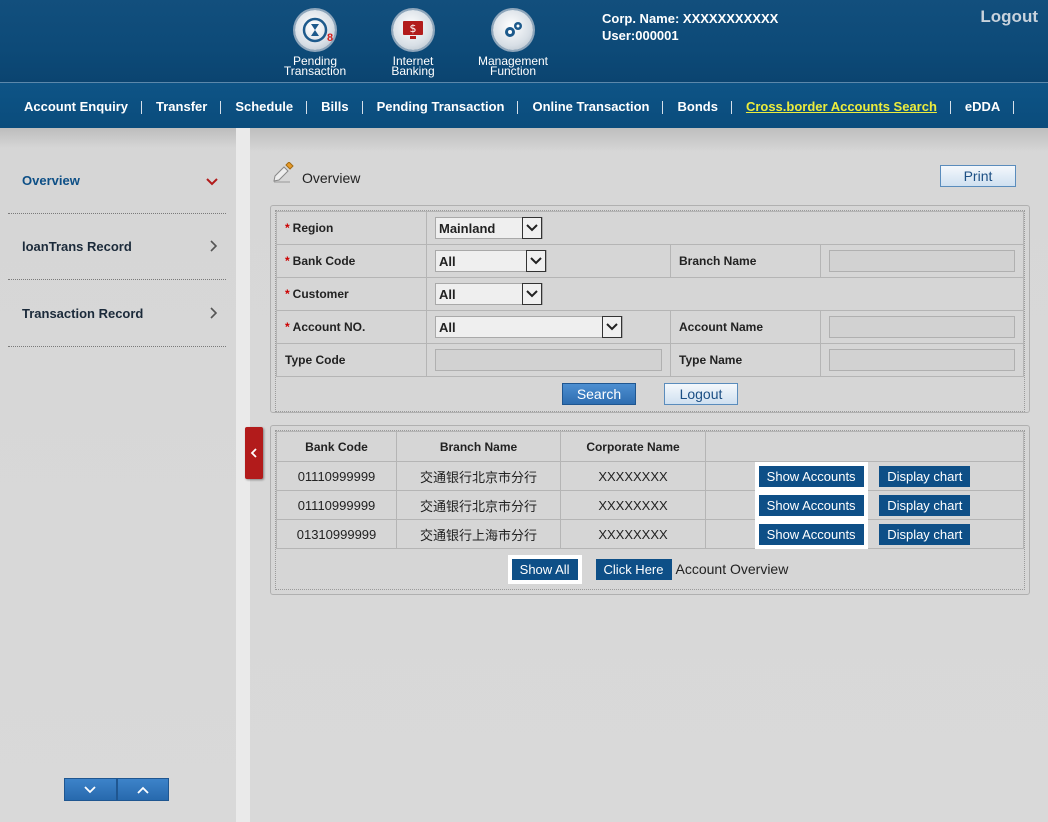 Image resolution: width=1048 pixels, height=822 pixels. Describe the element at coordinates (336, 446) in the screenshot. I see `col-bank-code: Bank Code` at that location.